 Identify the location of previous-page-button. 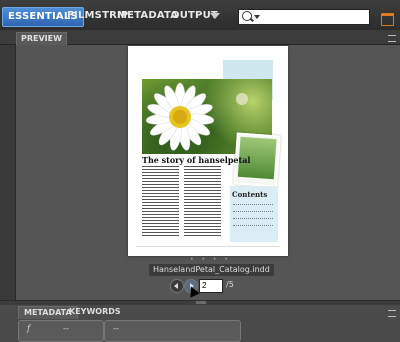
(177, 286).